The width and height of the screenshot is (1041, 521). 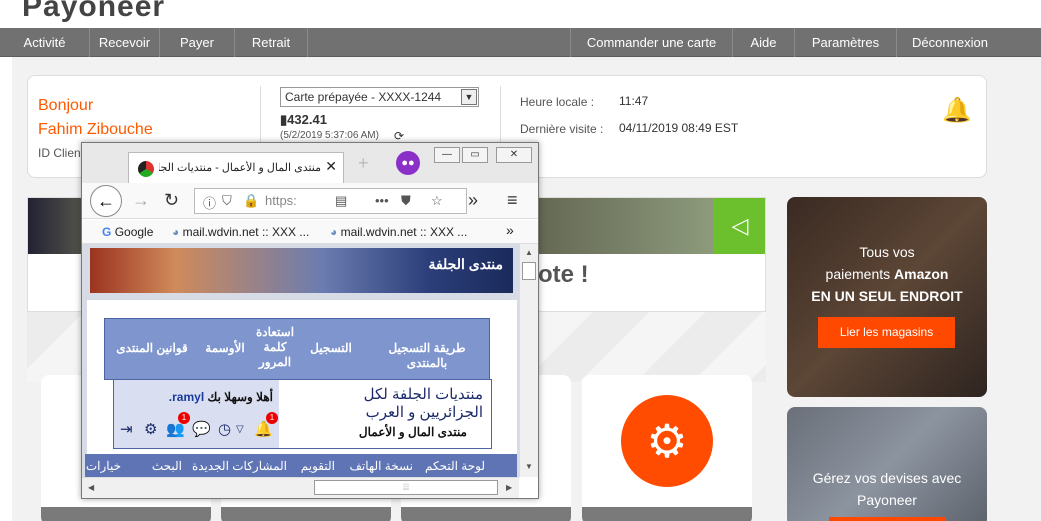 I want to click on clock-icon: ◷, so click(x=224, y=429).